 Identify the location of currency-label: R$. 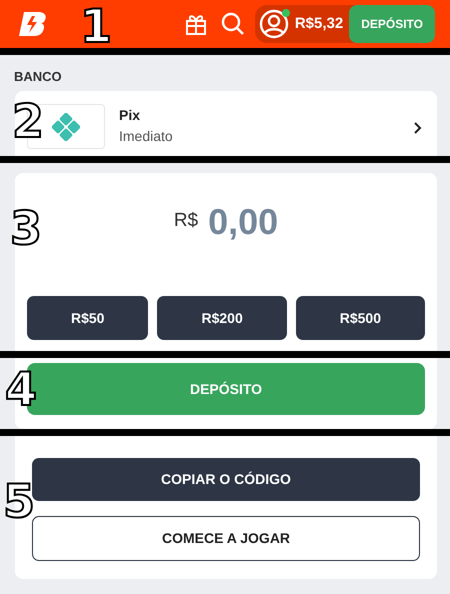
(186, 220).